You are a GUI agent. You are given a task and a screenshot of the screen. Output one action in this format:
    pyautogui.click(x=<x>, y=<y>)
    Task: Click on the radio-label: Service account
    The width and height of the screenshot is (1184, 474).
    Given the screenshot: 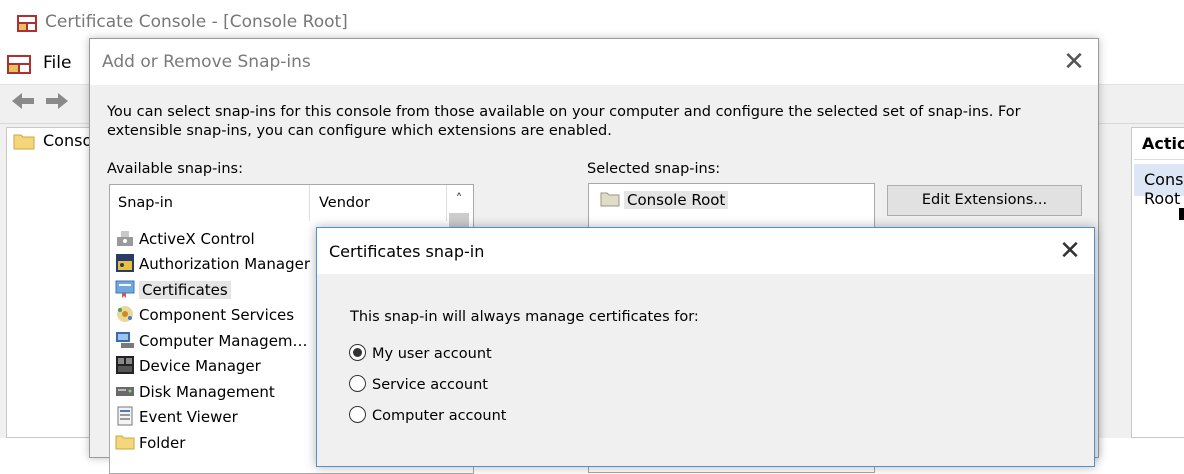 What is the action you would take?
    pyautogui.click(x=430, y=385)
    